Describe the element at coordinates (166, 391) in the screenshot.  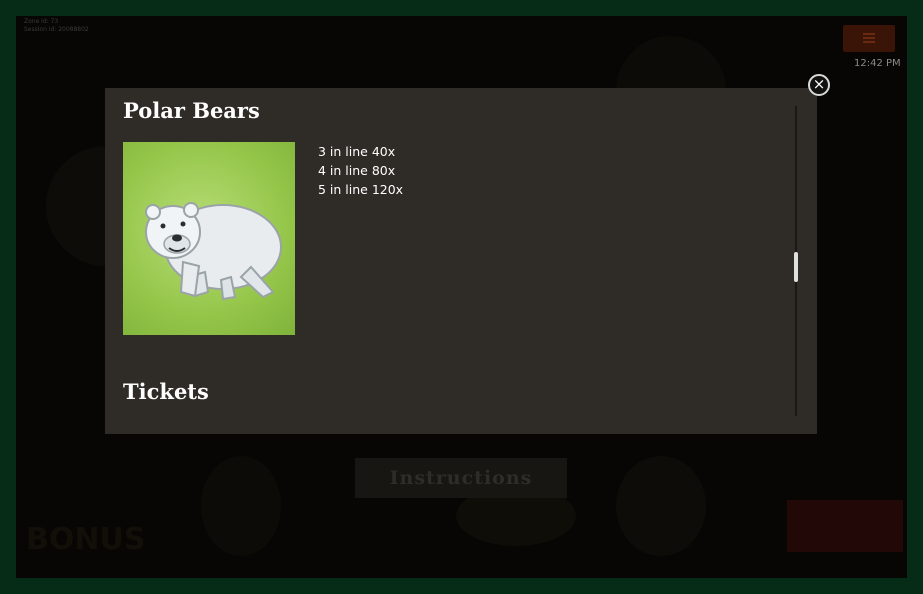
I see `tickets-section-title: Tickets` at that location.